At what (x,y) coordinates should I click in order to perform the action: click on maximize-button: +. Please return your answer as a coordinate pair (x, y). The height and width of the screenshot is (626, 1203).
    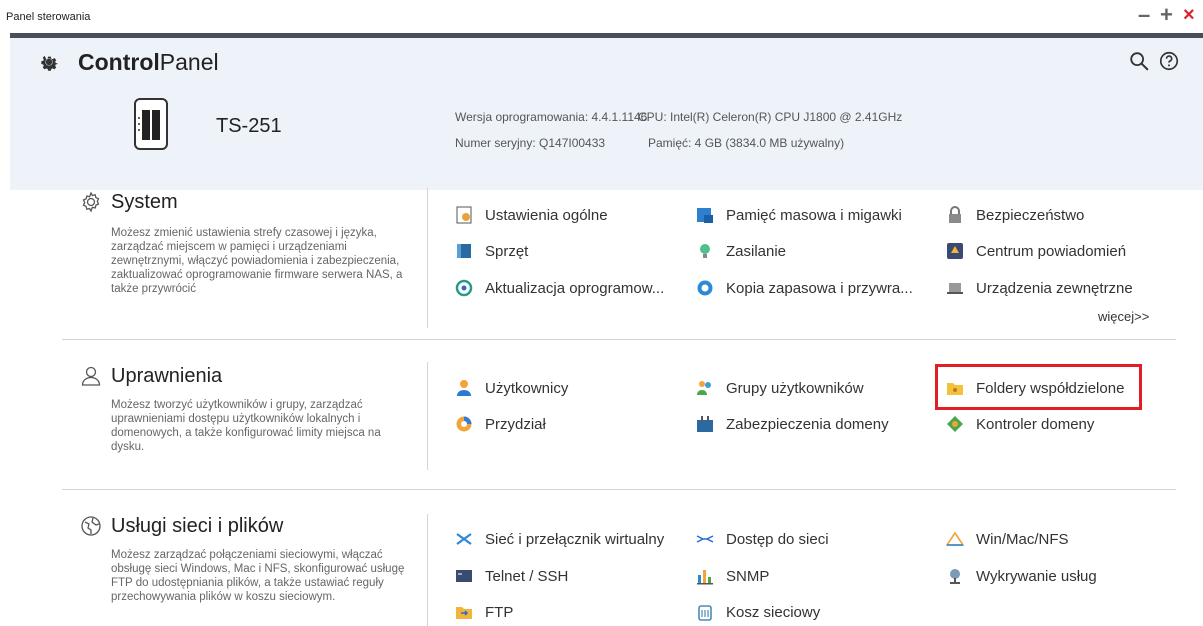
    Looking at the image, I should click on (1166, 15).